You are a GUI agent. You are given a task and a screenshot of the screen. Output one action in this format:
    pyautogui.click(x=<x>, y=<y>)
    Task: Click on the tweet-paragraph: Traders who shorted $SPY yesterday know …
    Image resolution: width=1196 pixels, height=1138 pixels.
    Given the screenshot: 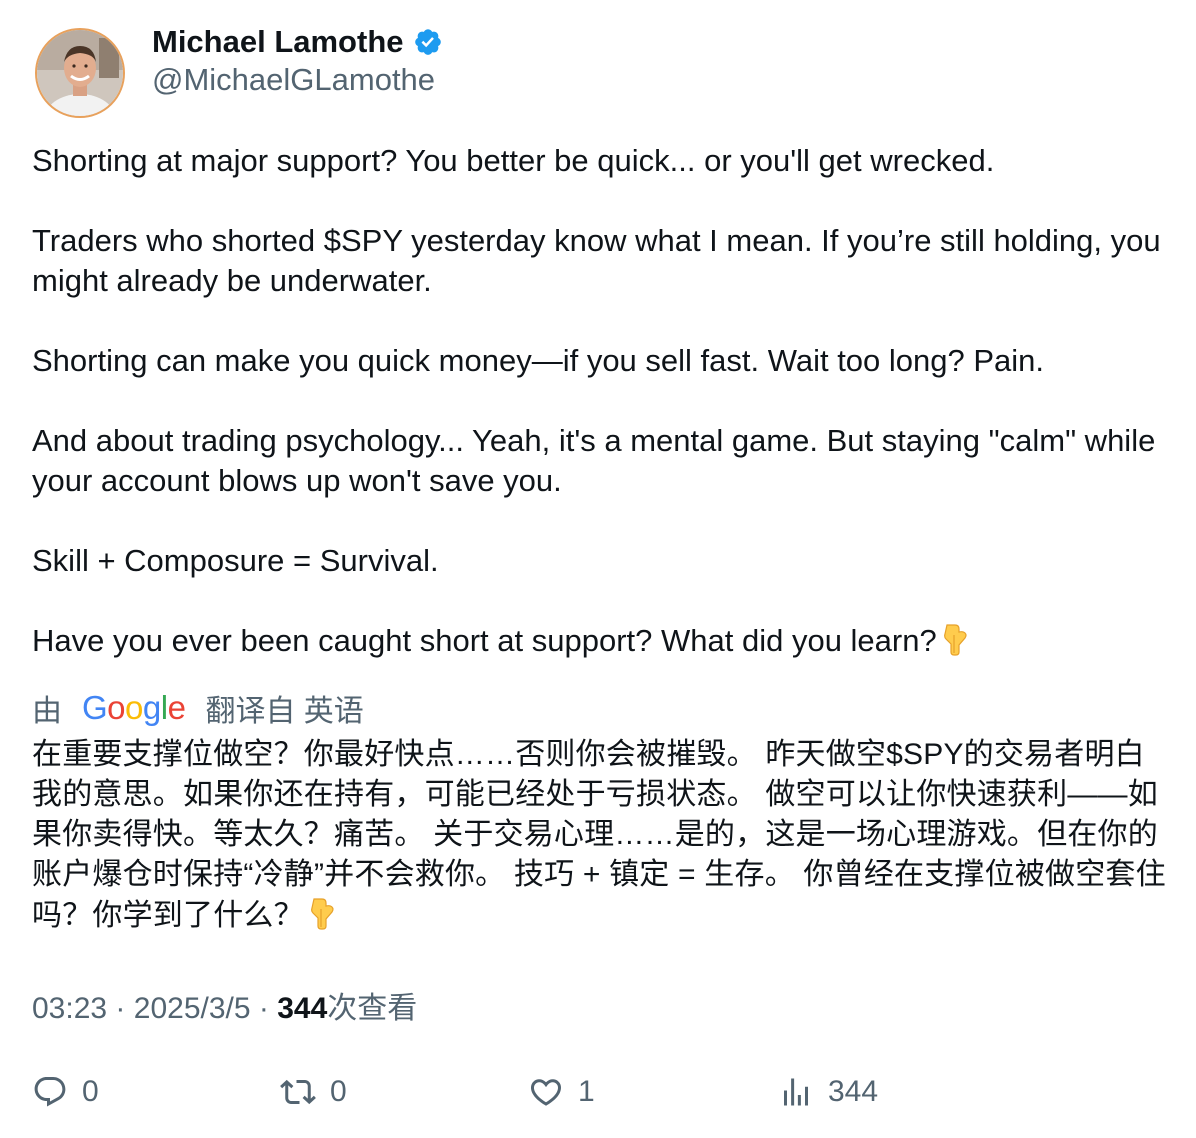 What is the action you would take?
    pyautogui.click(x=596, y=260)
    